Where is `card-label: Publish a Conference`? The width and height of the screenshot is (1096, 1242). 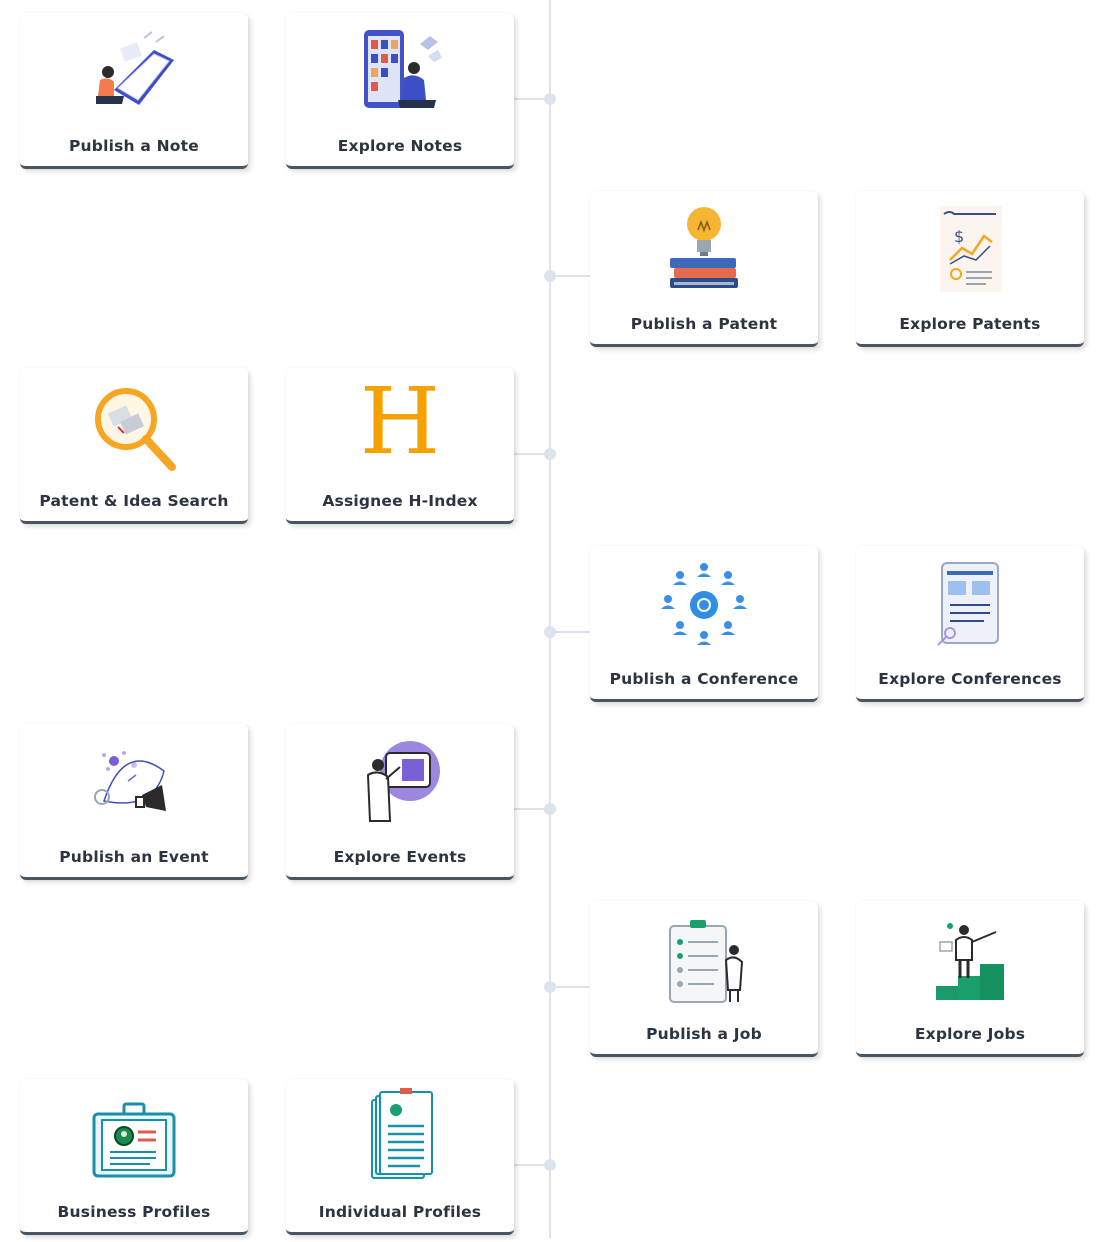
card-label: Publish a Conference is located at coordinates (704, 679).